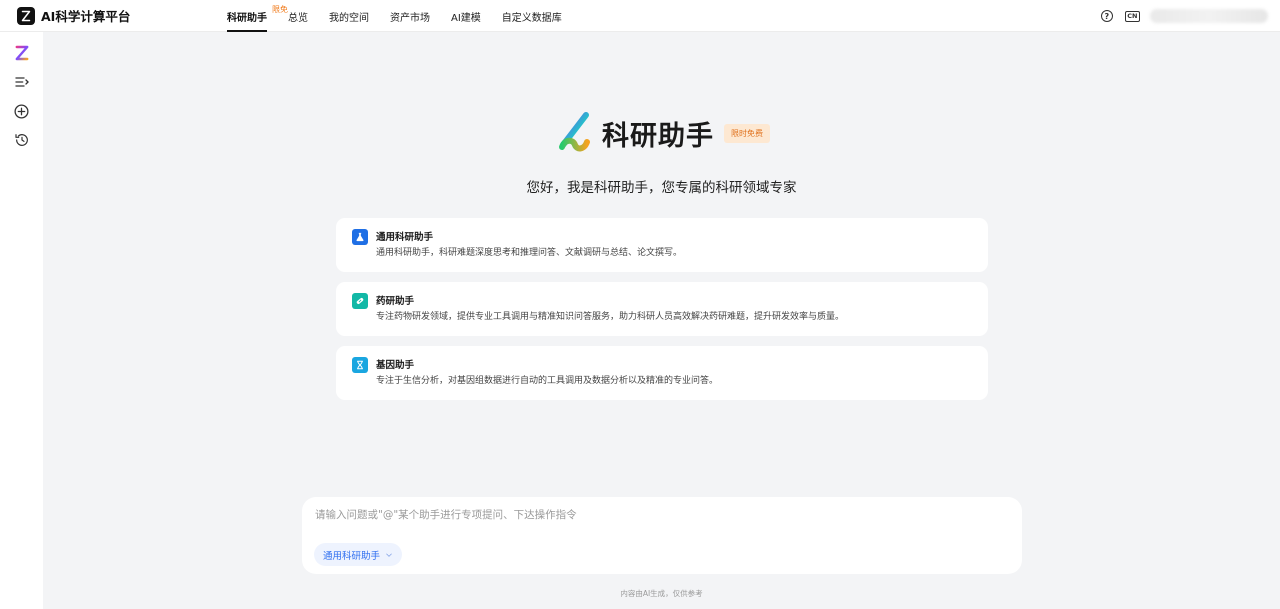 This screenshot has width=1280, height=609. I want to click on card-title: 药研助手, so click(395, 301).